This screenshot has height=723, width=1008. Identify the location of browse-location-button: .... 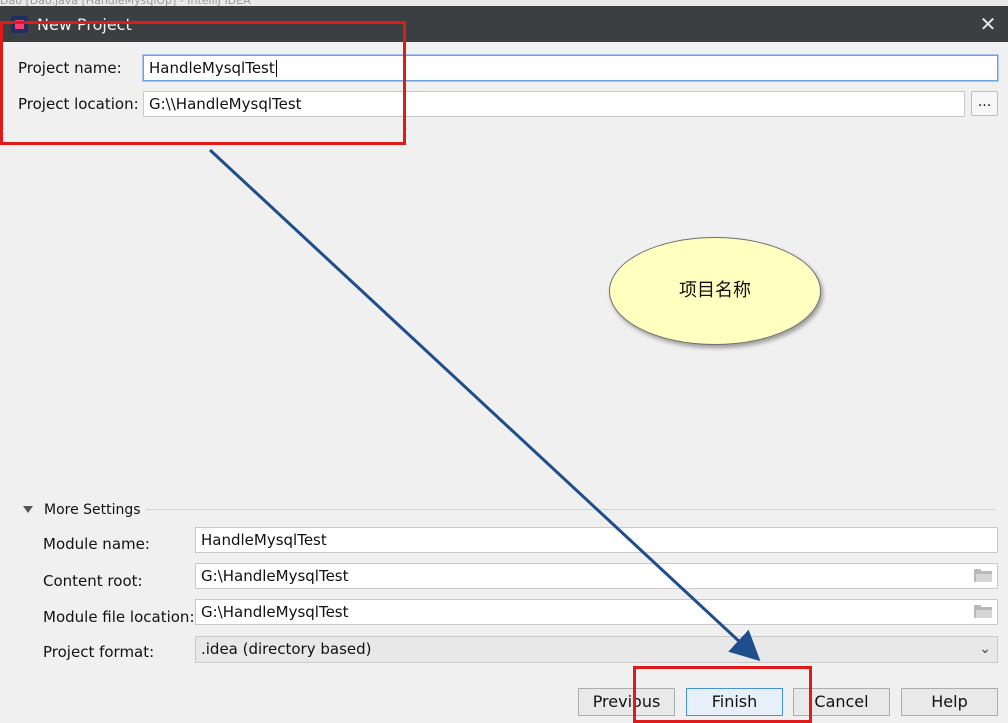
(984, 103).